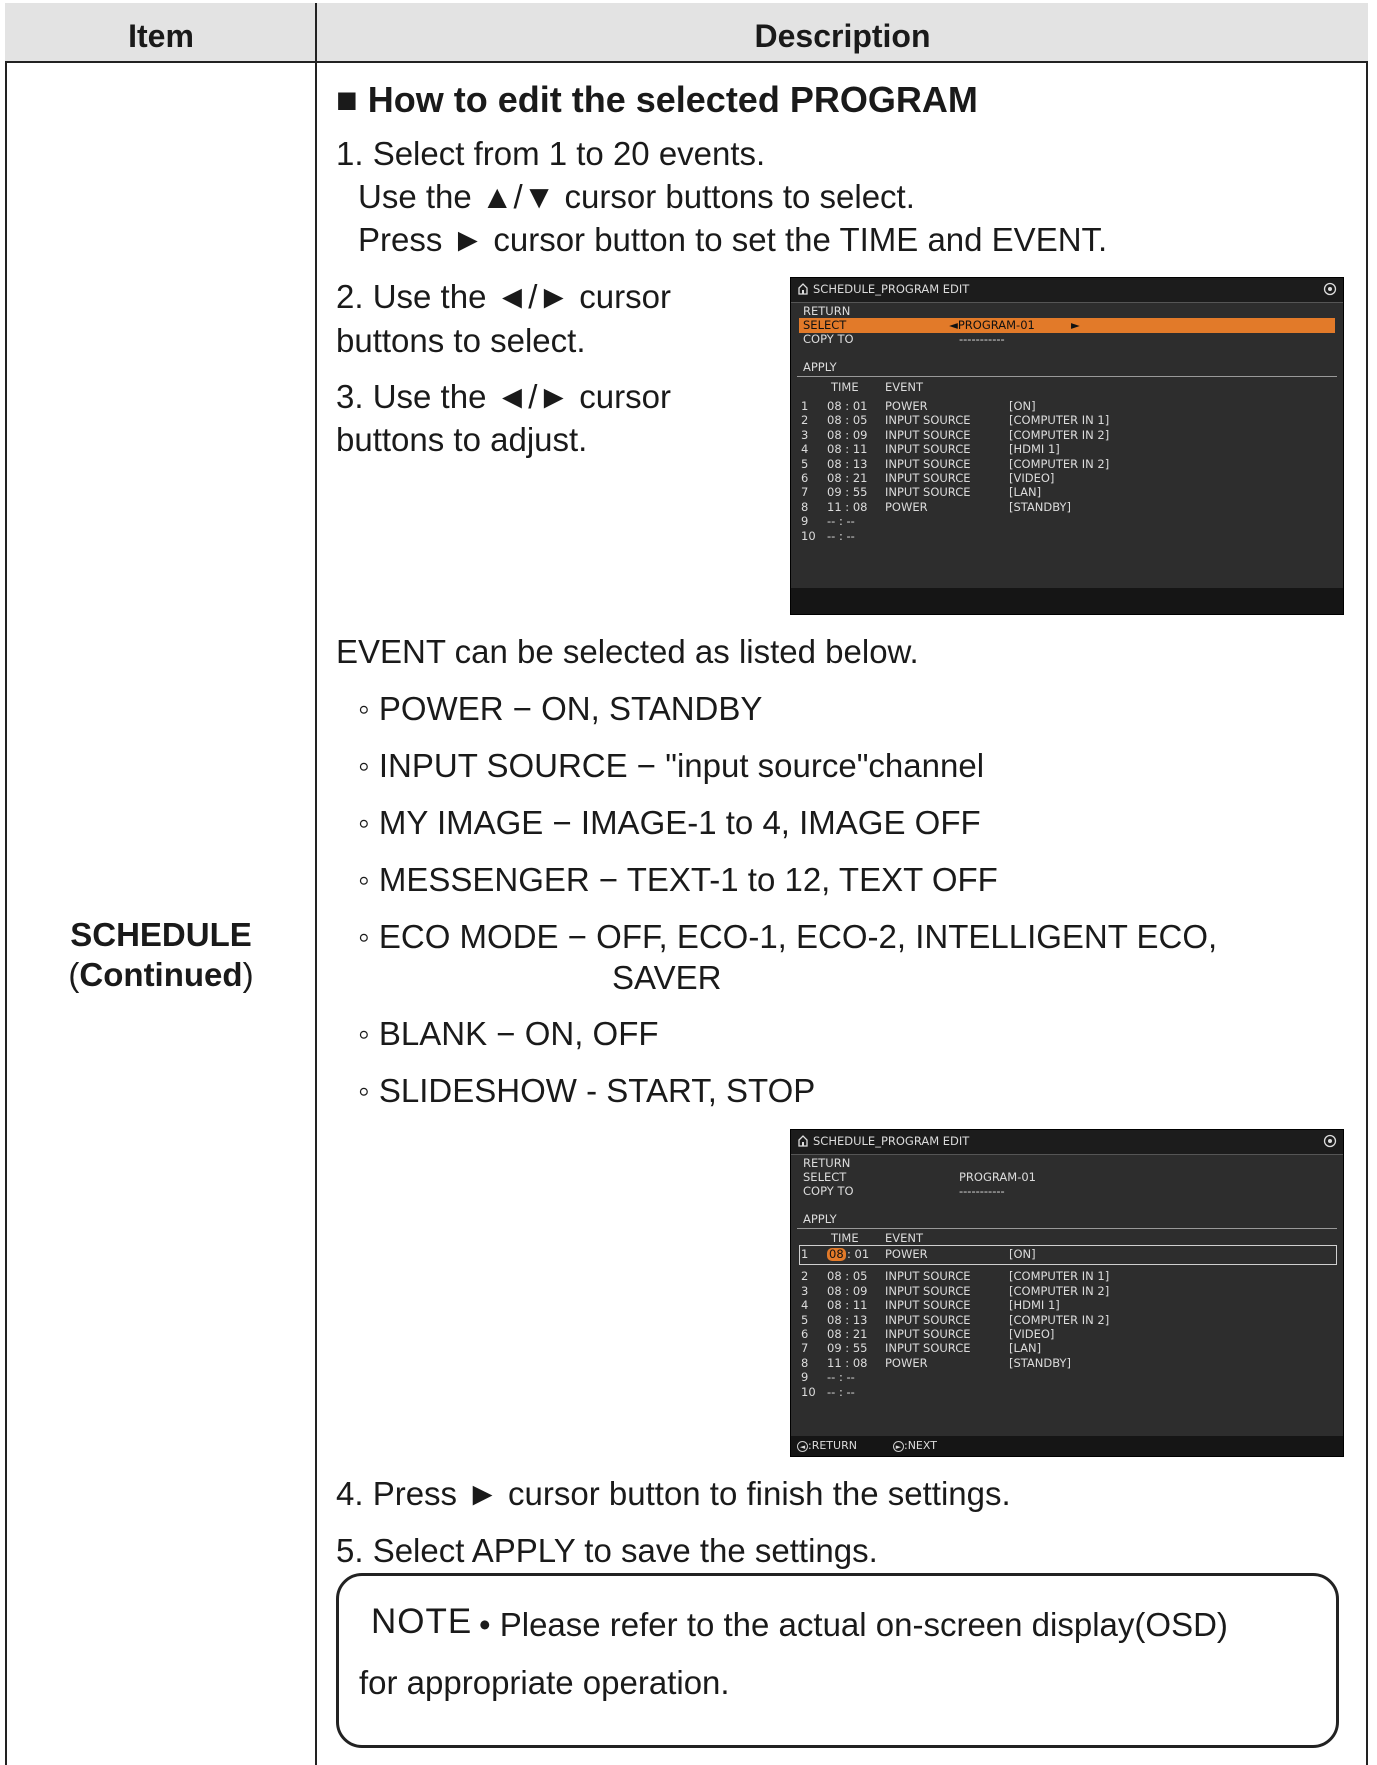  Describe the element at coordinates (161, 934) in the screenshot. I see `item-name: SCHEDULE` at that location.